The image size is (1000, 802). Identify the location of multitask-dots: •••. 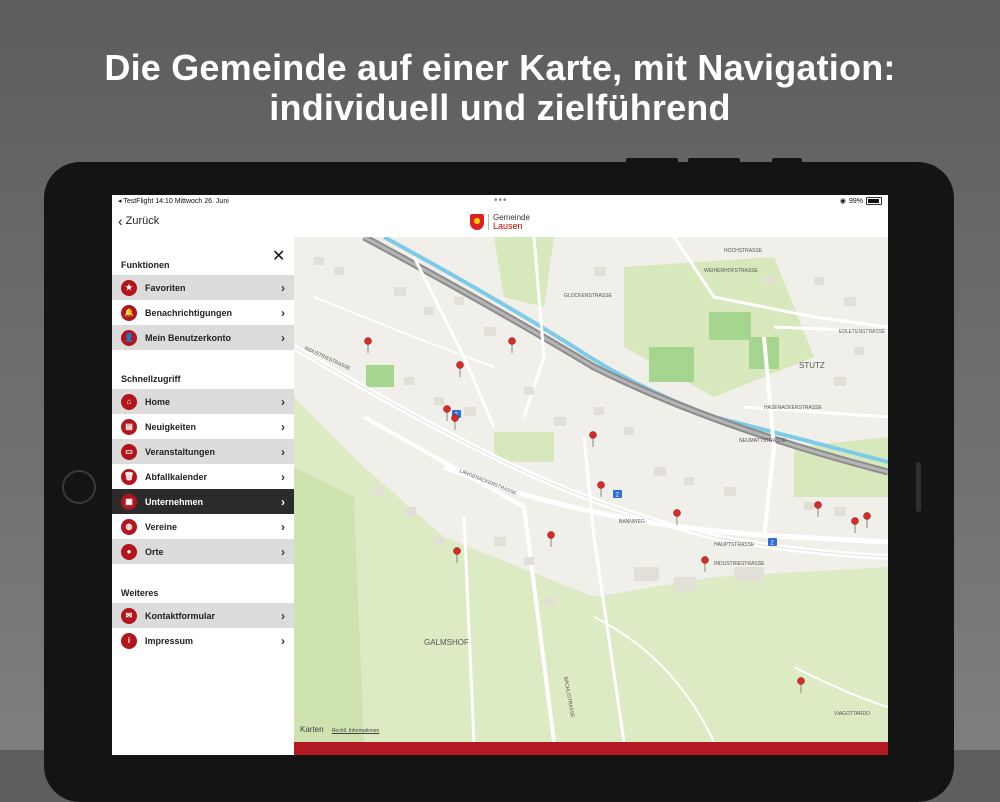
(501, 200).